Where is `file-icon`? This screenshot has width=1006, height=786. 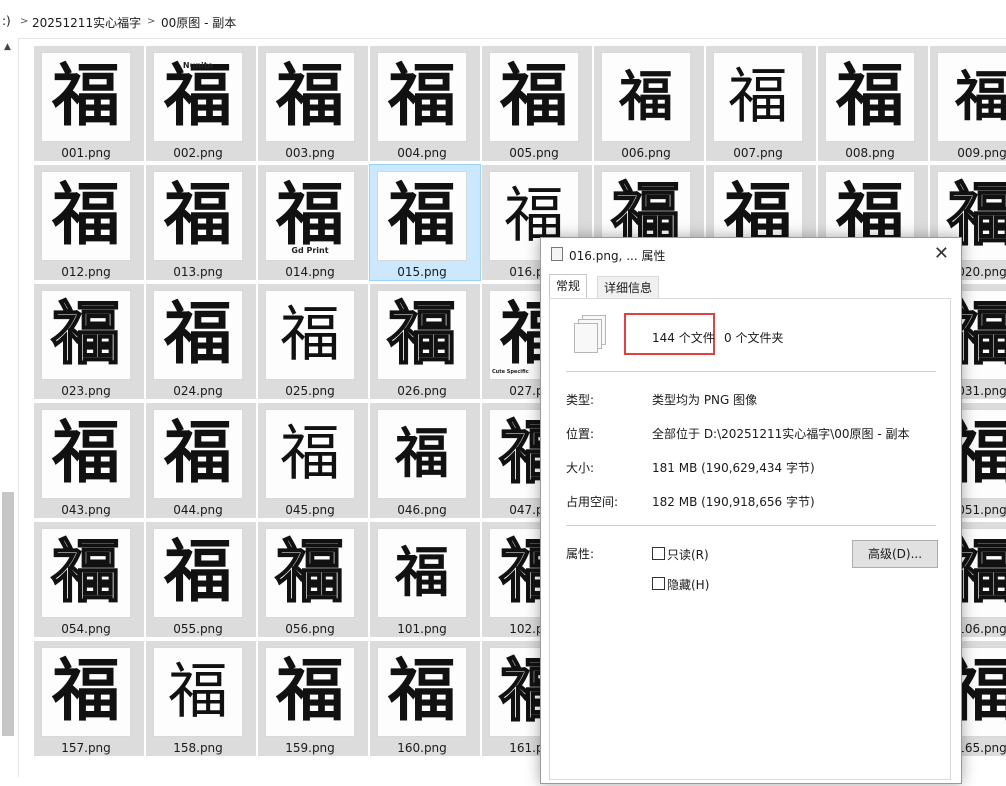 file-icon is located at coordinates (557, 254).